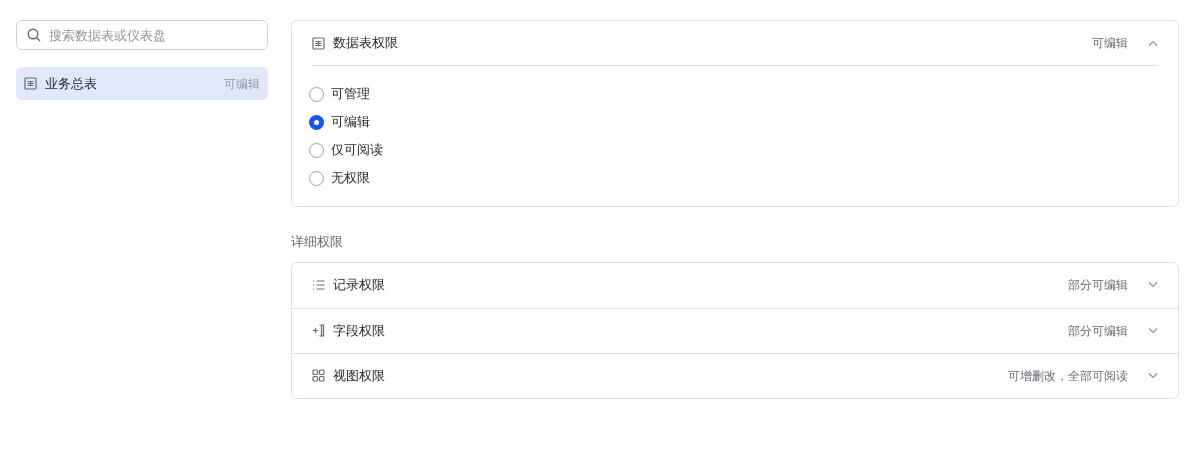 The height and width of the screenshot is (450, 1200). Describe the element at coordinates (318, 330) in the screenshot. I see `add-column-icon` at that location.